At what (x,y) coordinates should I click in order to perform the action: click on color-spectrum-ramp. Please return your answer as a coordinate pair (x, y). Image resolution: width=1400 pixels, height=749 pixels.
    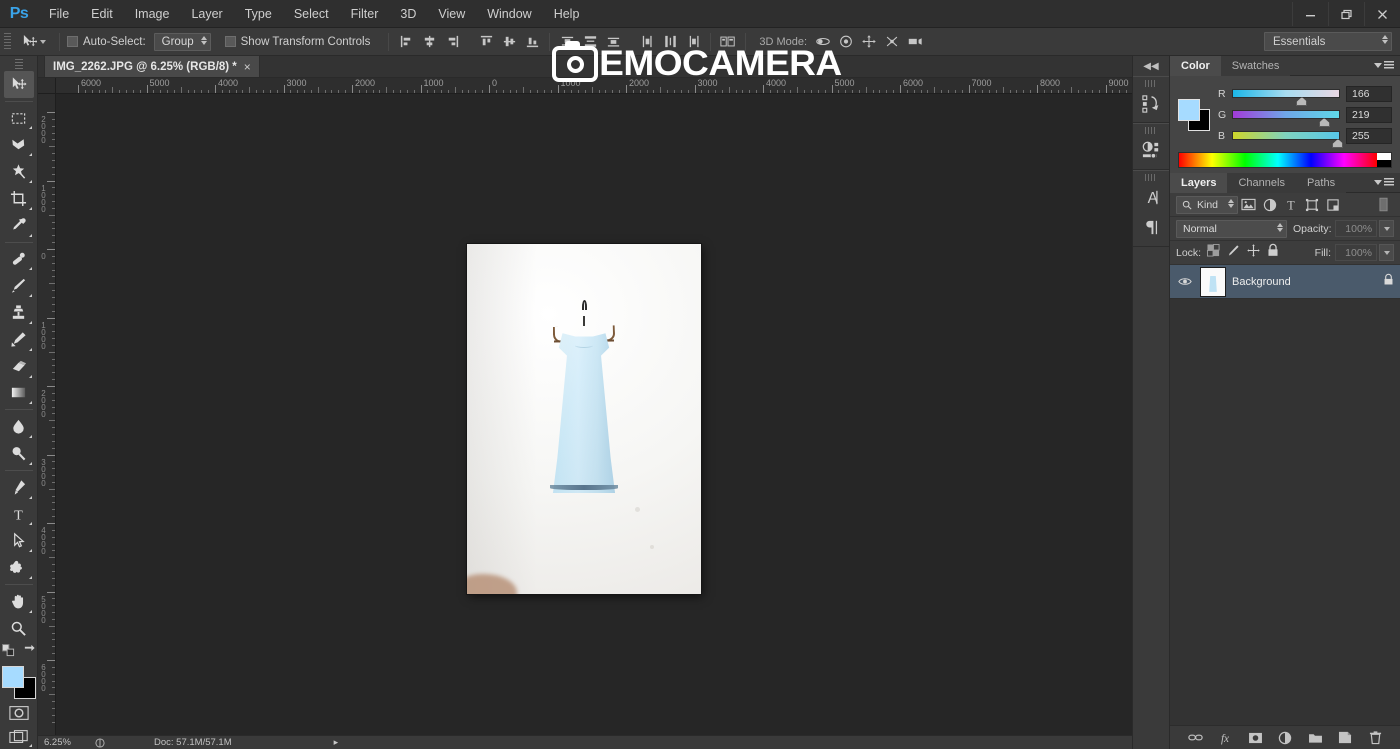
    Looking at the image, I should click on (1285, 160).